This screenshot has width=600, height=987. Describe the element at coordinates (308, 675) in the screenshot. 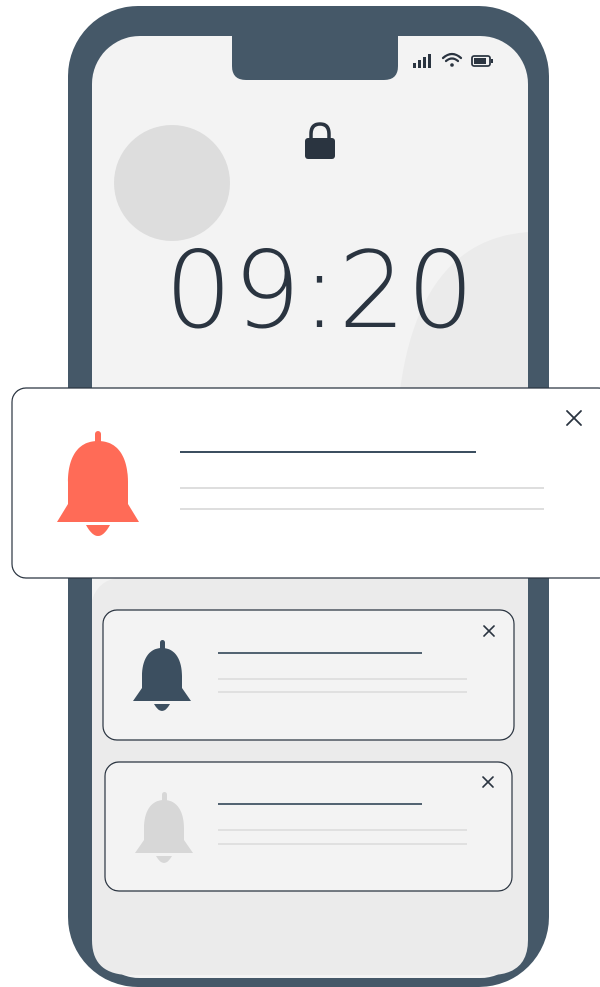

I see `notification-card-secondary` at that location.